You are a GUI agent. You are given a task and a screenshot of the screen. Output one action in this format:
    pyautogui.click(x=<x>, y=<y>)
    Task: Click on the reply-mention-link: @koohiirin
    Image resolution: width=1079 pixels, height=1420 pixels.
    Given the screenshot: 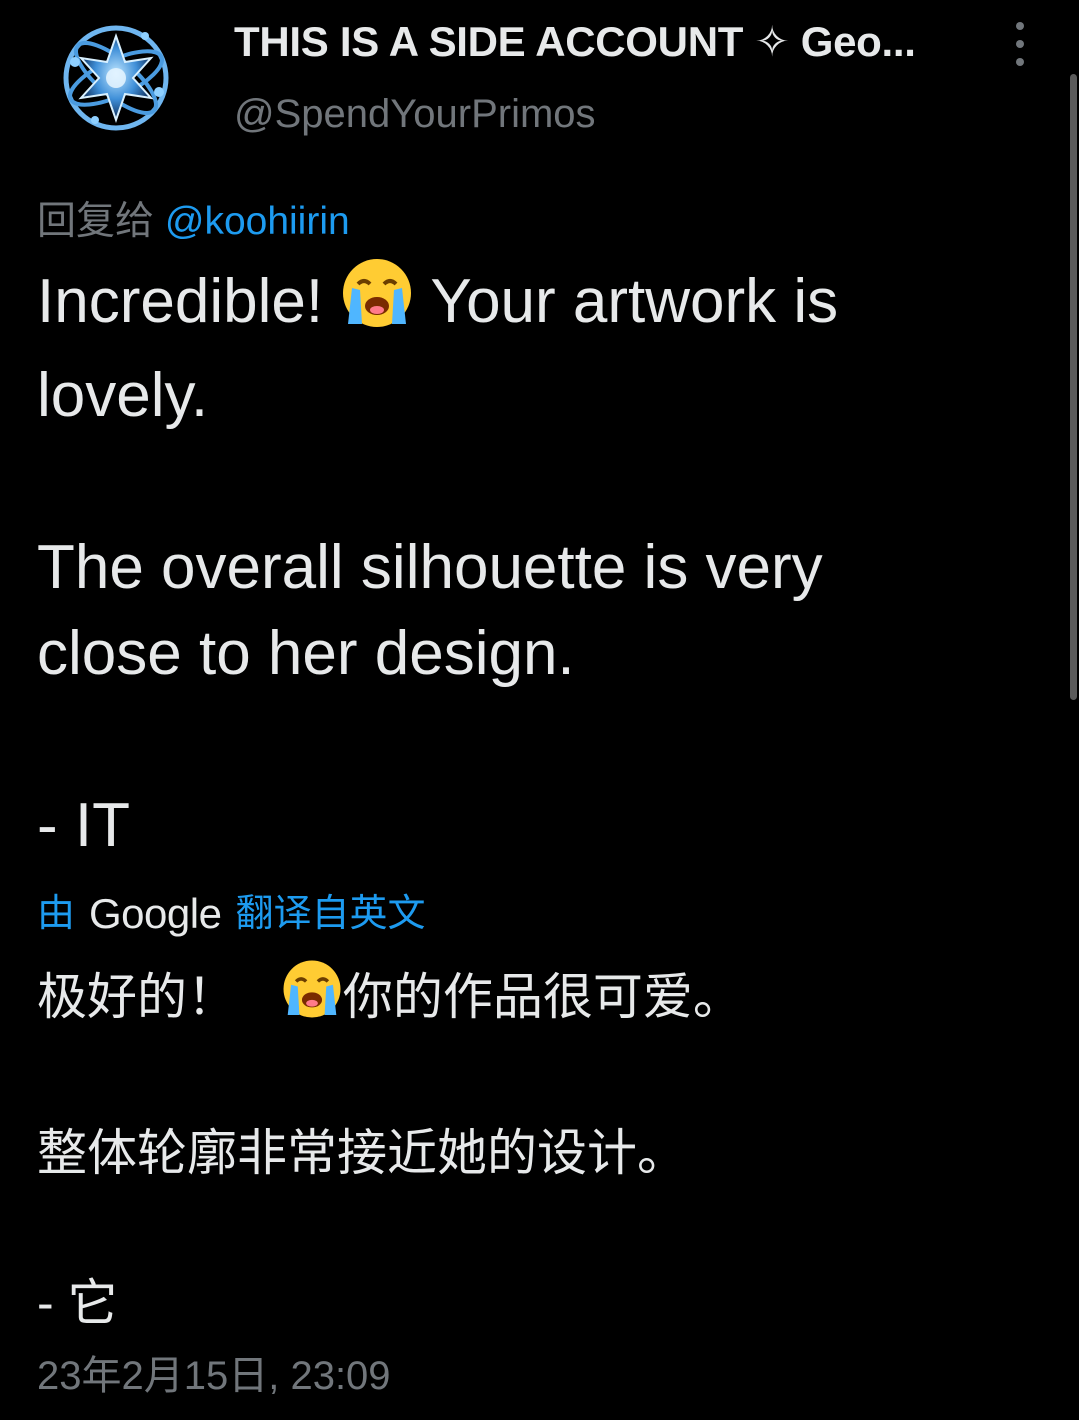 What is the action you would take?
    pyautogui.click(x=257, y=221)
    